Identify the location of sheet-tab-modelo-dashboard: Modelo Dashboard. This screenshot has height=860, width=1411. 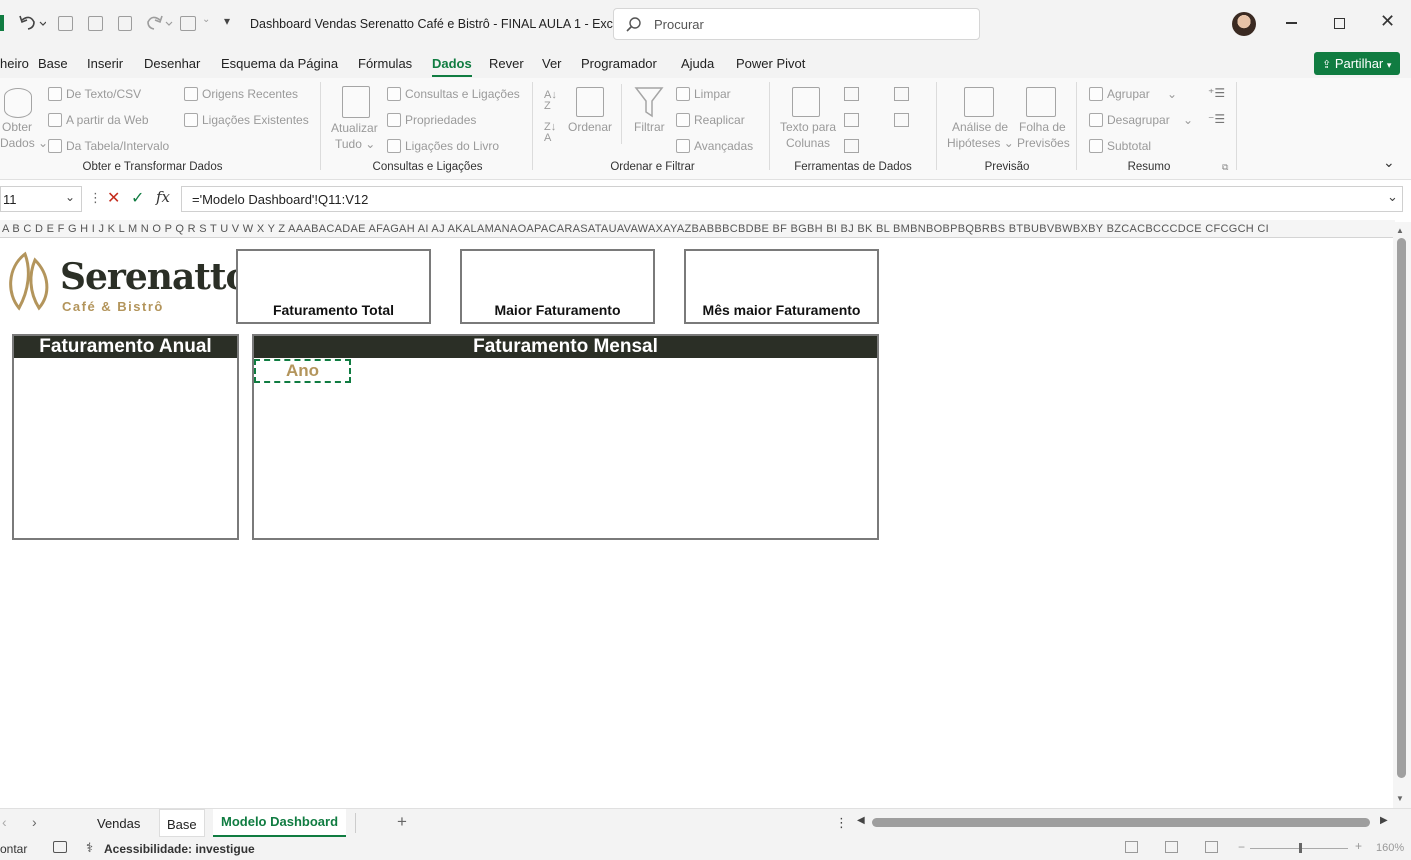
(280, 823).